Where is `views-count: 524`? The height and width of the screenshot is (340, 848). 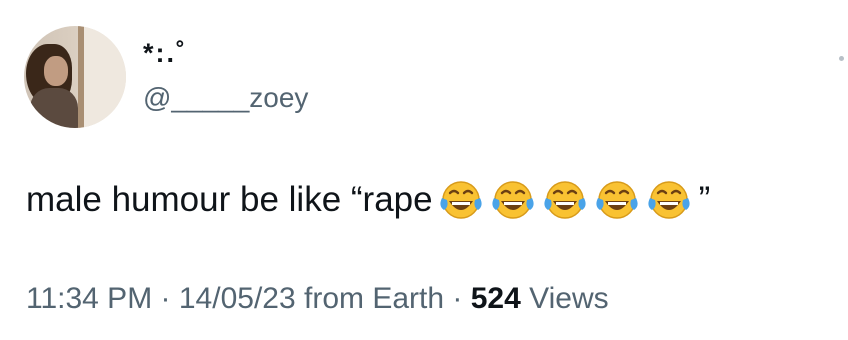
views-count: 524 is located at coordinates (496, 298).